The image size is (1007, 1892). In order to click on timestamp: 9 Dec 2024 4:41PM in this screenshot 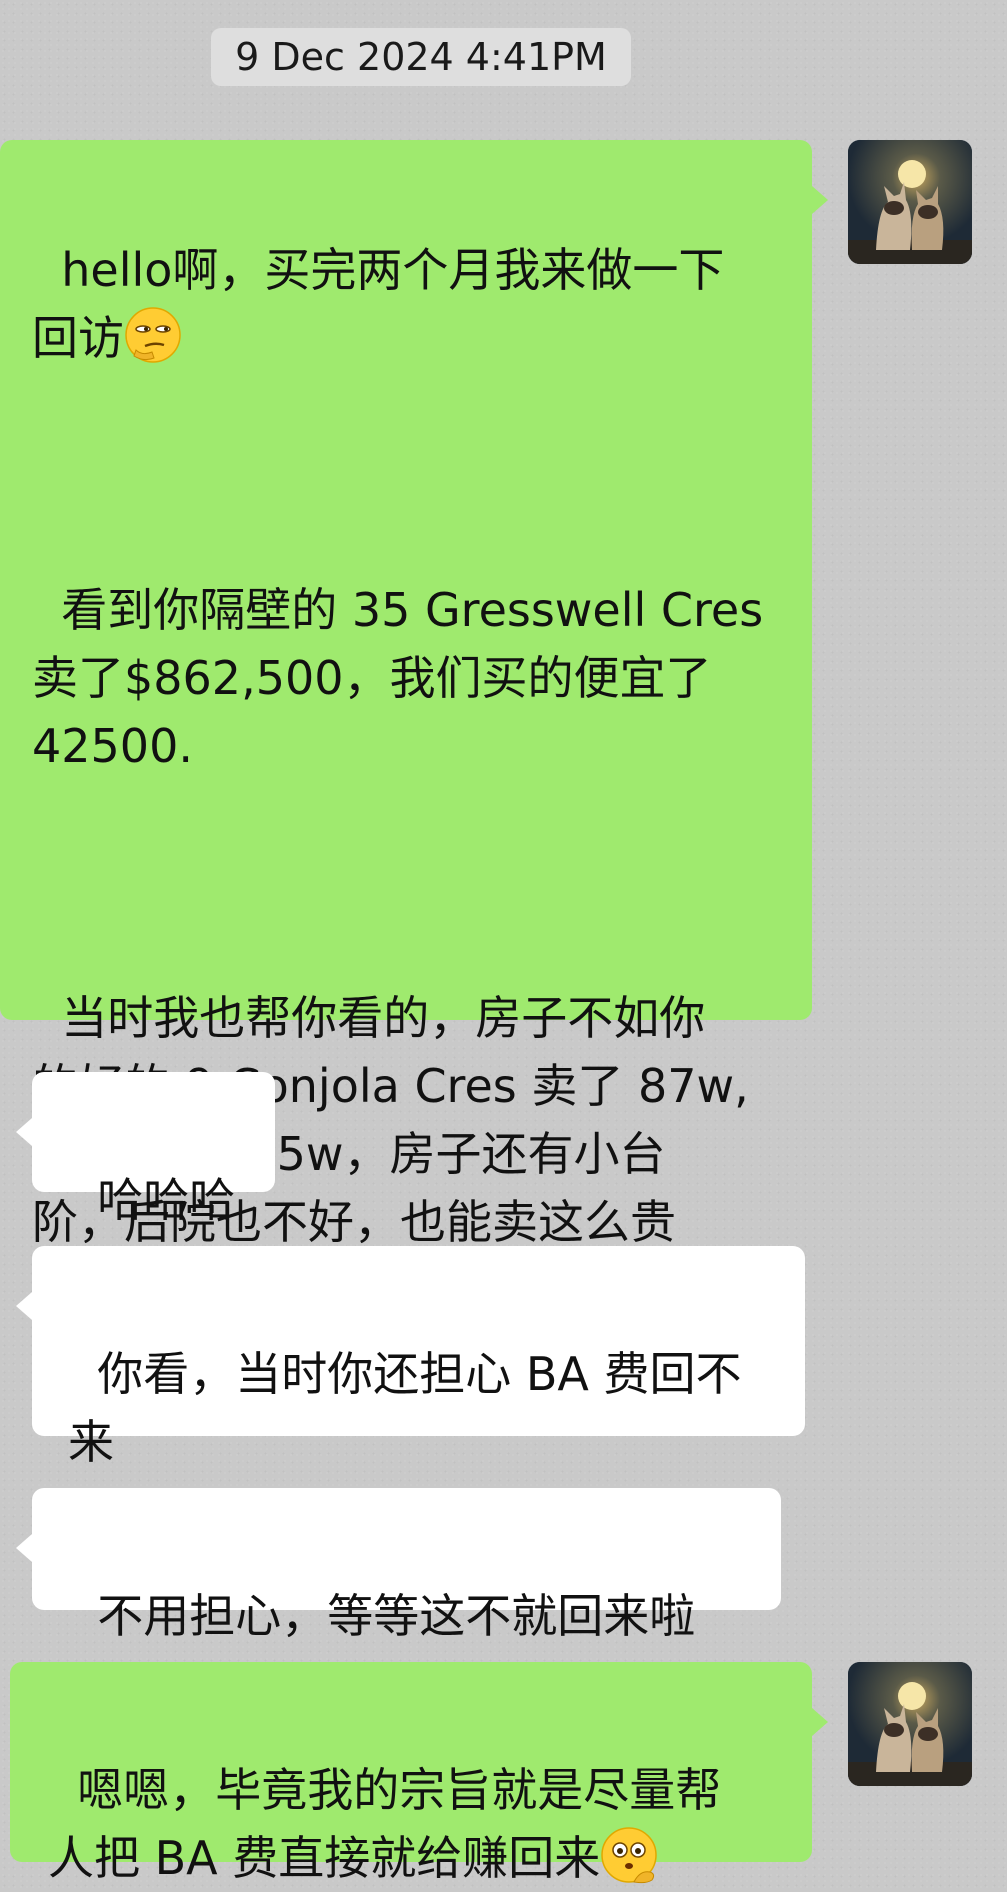, I will do `click(421, 57)`.